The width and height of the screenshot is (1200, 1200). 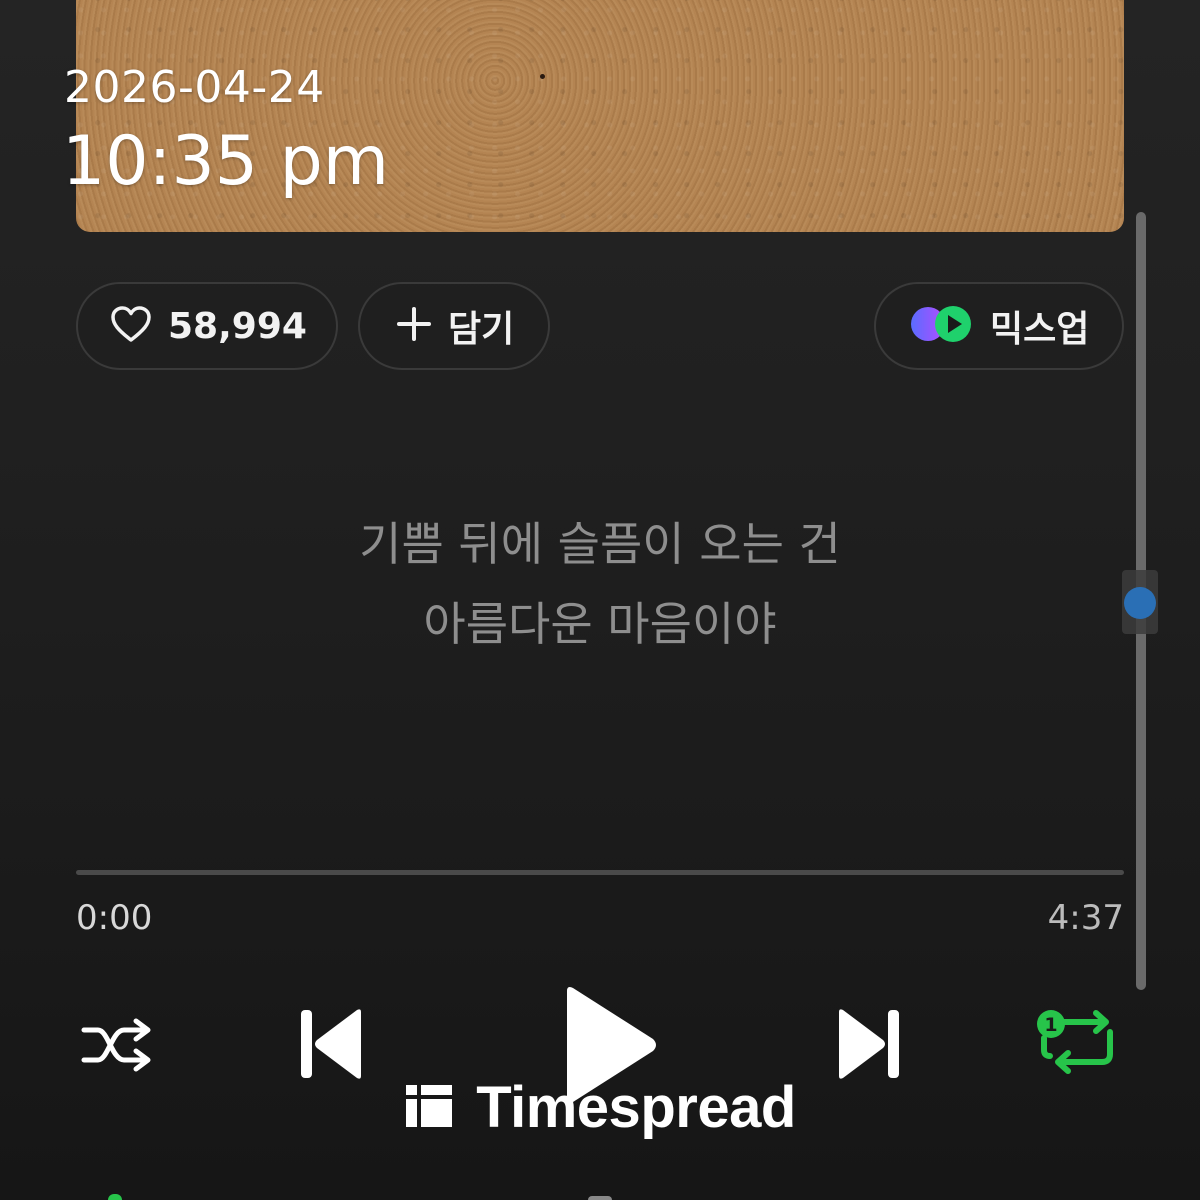 I want to click on like-button: 58,994, so click(x=207, y=326).